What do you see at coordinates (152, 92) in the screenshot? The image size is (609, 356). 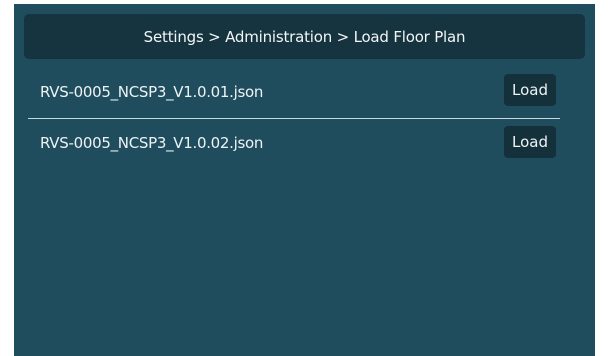 I see `file-name: RVS-0005_NCSP3_V1.0.01.json` at bounding box center [152, 92].